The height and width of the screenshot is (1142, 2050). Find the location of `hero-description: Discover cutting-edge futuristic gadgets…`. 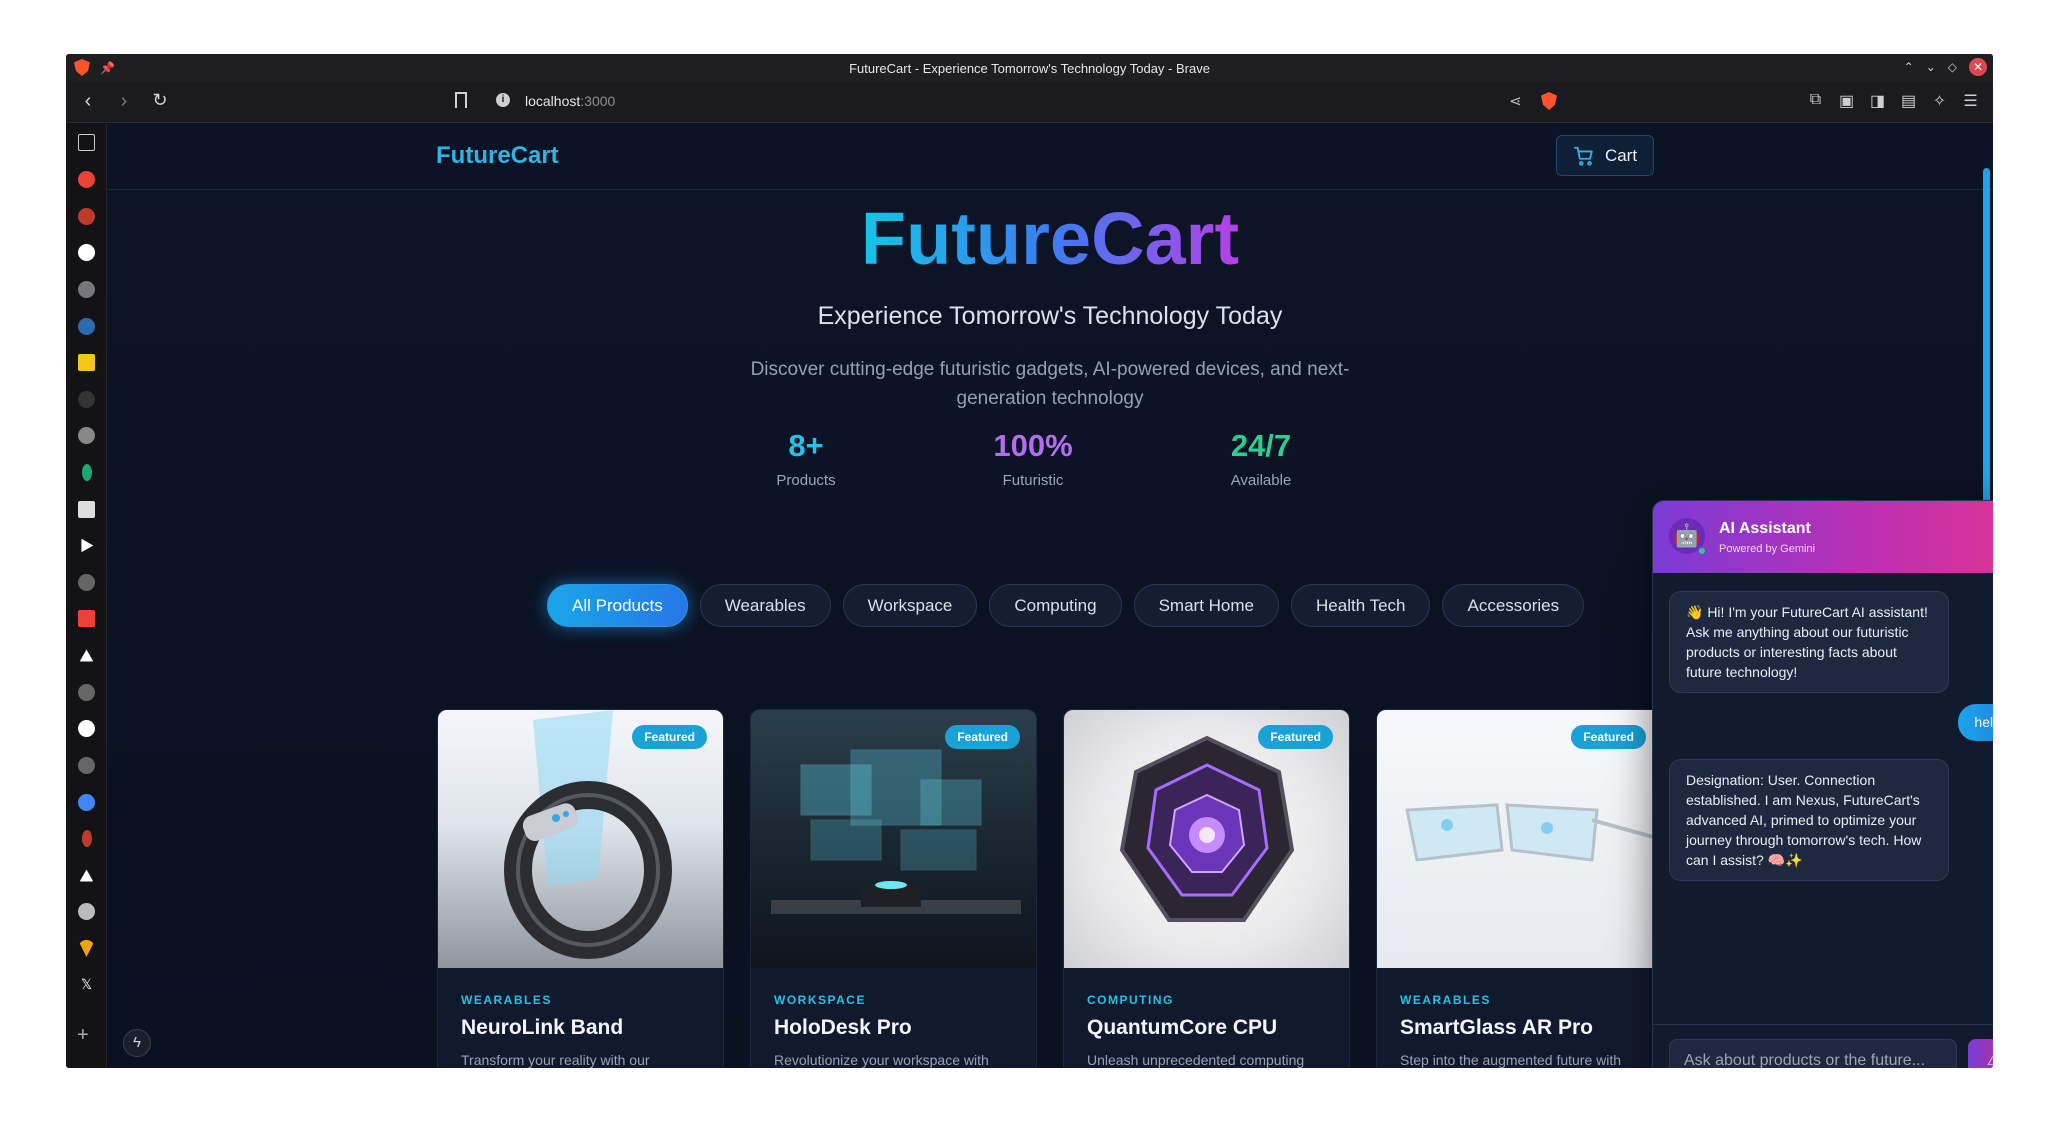

hero-description: Discover cutting-edge futuristic gadgets… is located at coordinates (1050, 384).